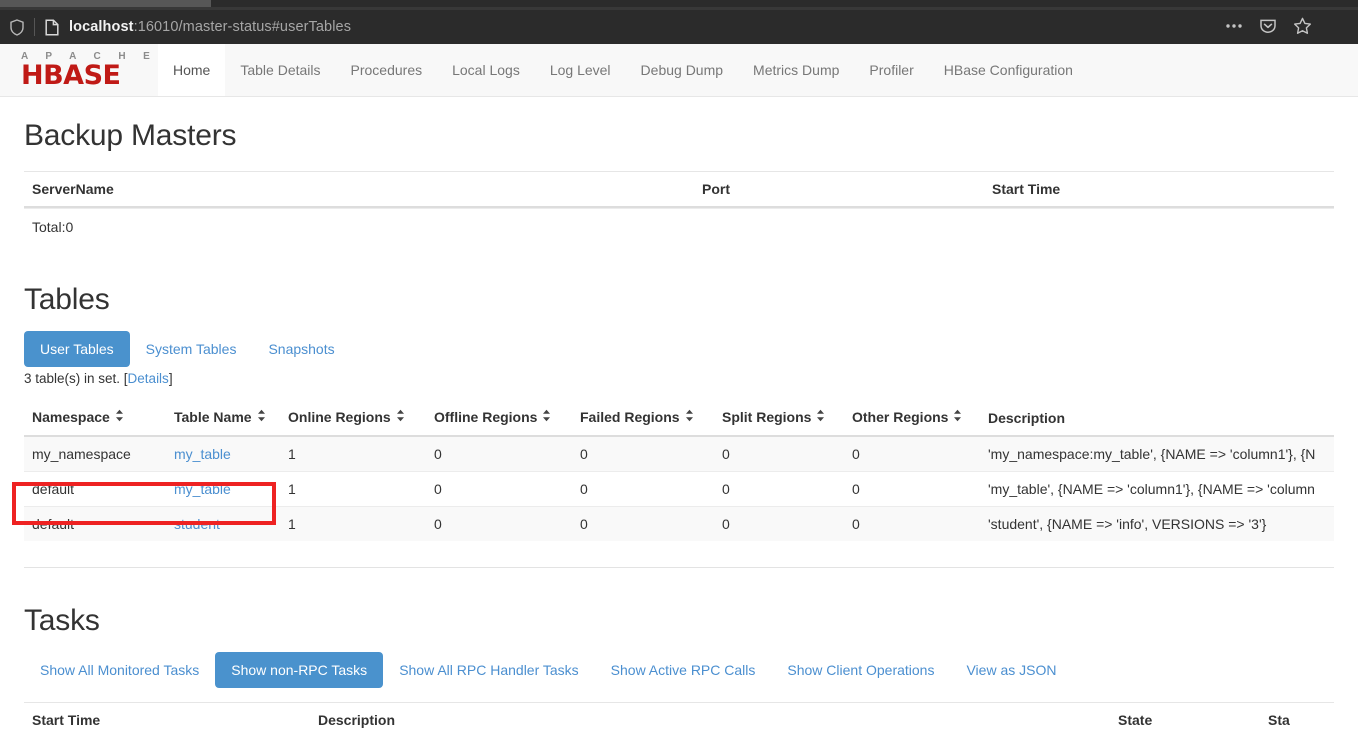  I want to click on column-header-other-regions: Other Regions, so click(912, 419).